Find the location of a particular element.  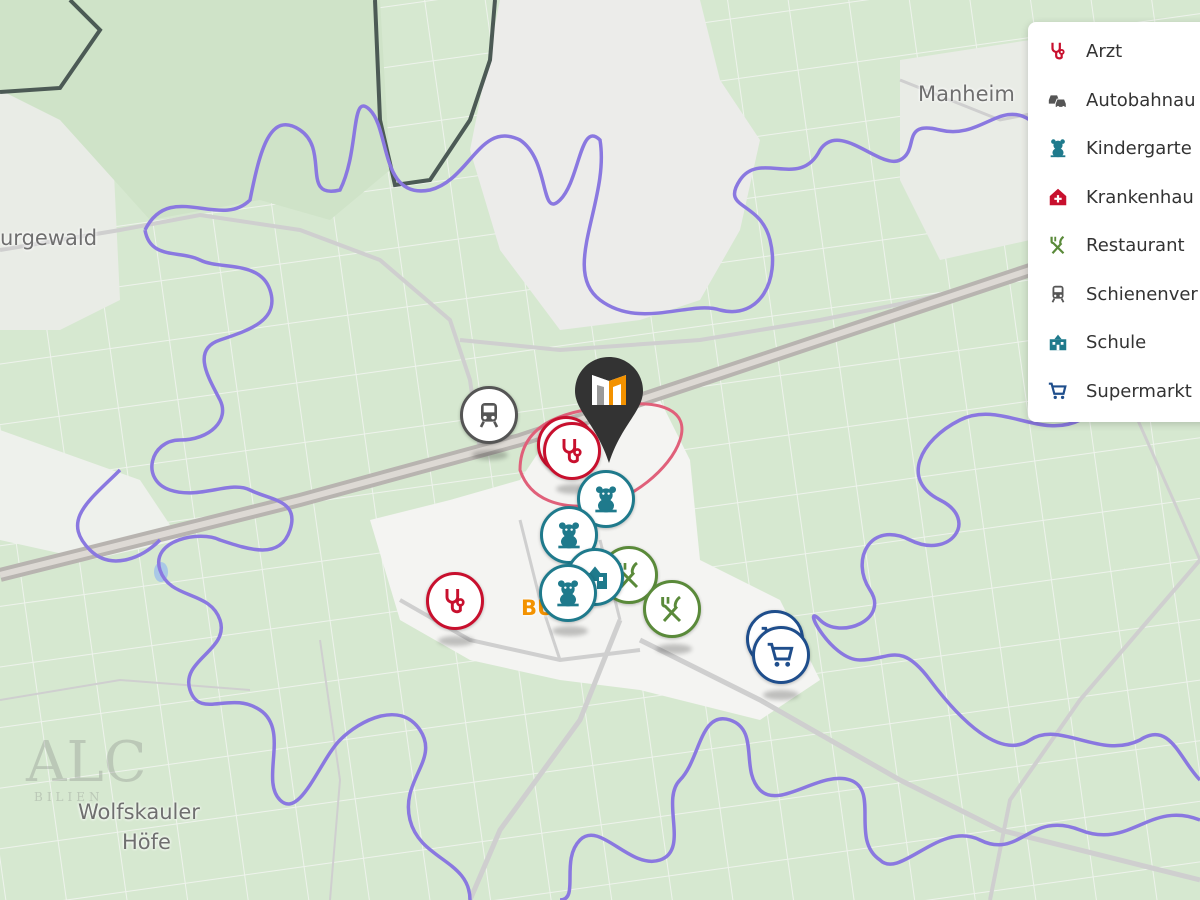

legend-item-schule: Schule is located at coordinates (1096, 342).